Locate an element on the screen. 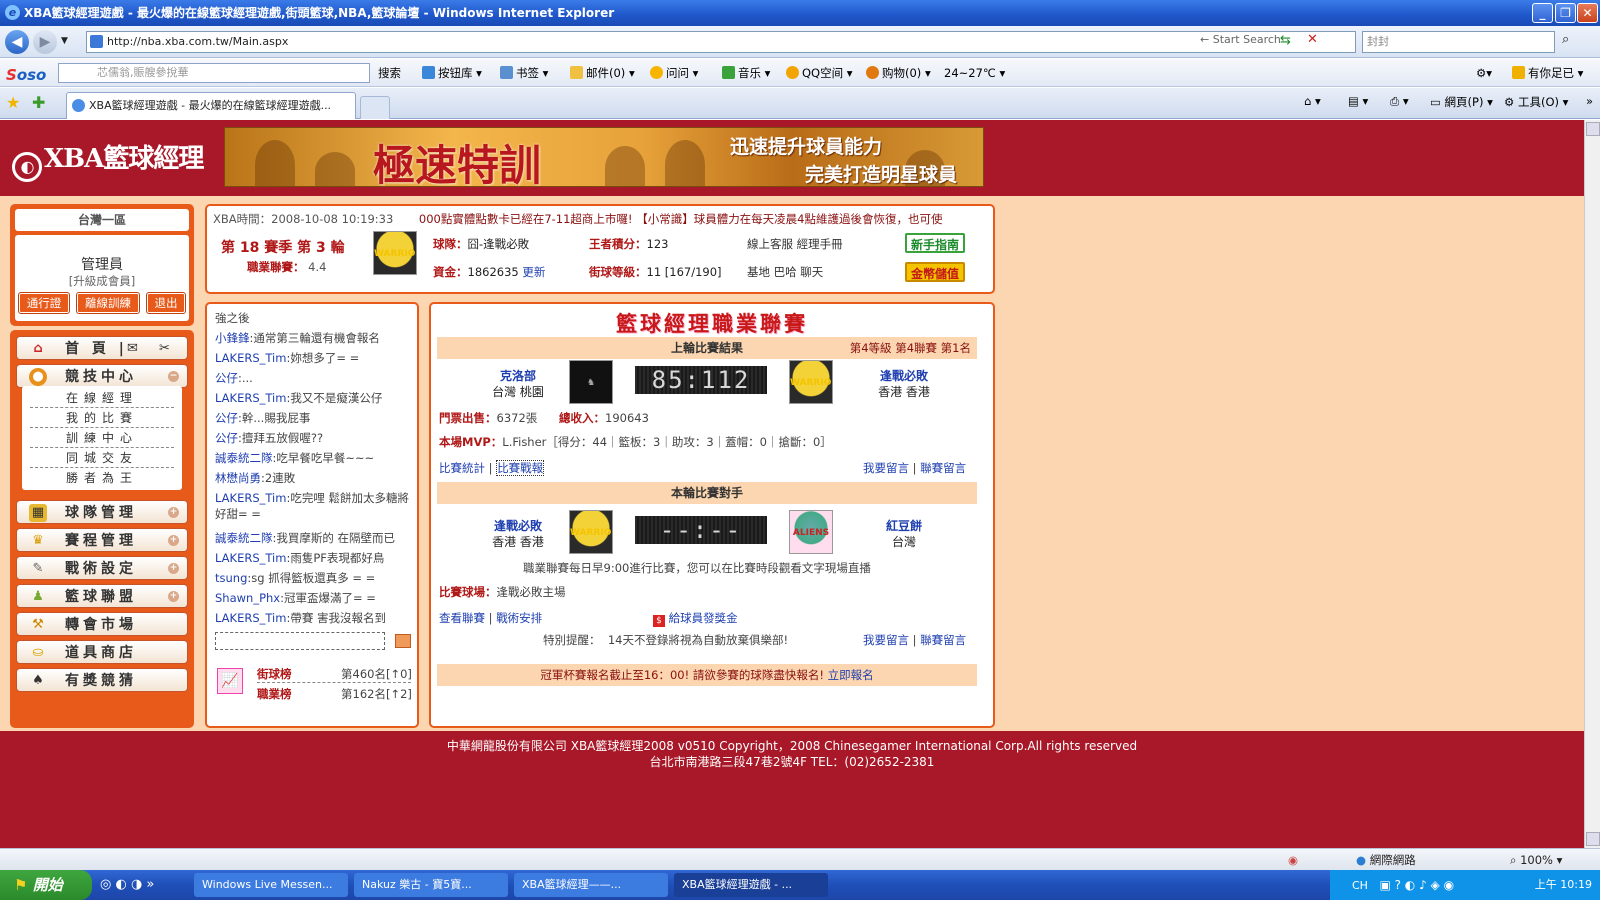 The height and width of the screenshot is (900, 1600). print-icon: ⎙ ▾ is located at coordinates (1399, 101).